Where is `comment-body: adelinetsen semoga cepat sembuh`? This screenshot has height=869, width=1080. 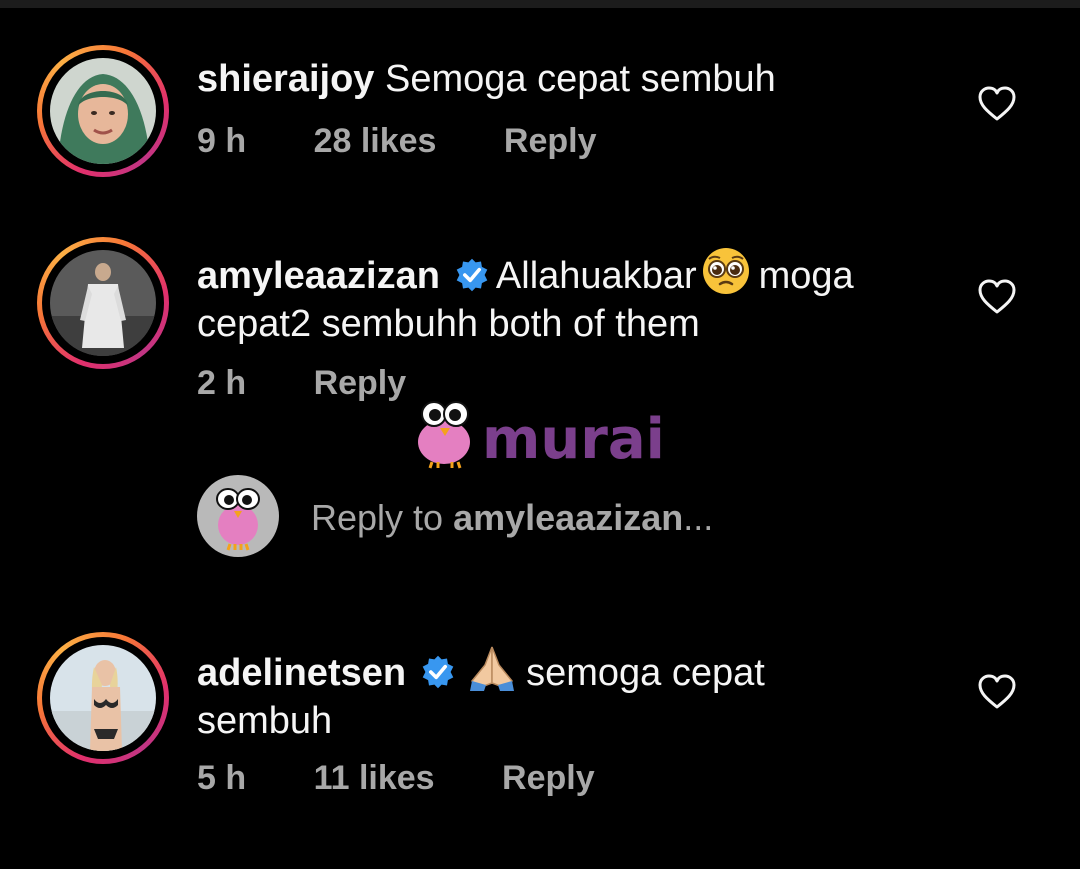
comment-body: adelinetsen semoga cepat sembuh is located at coordinates (567, 693).